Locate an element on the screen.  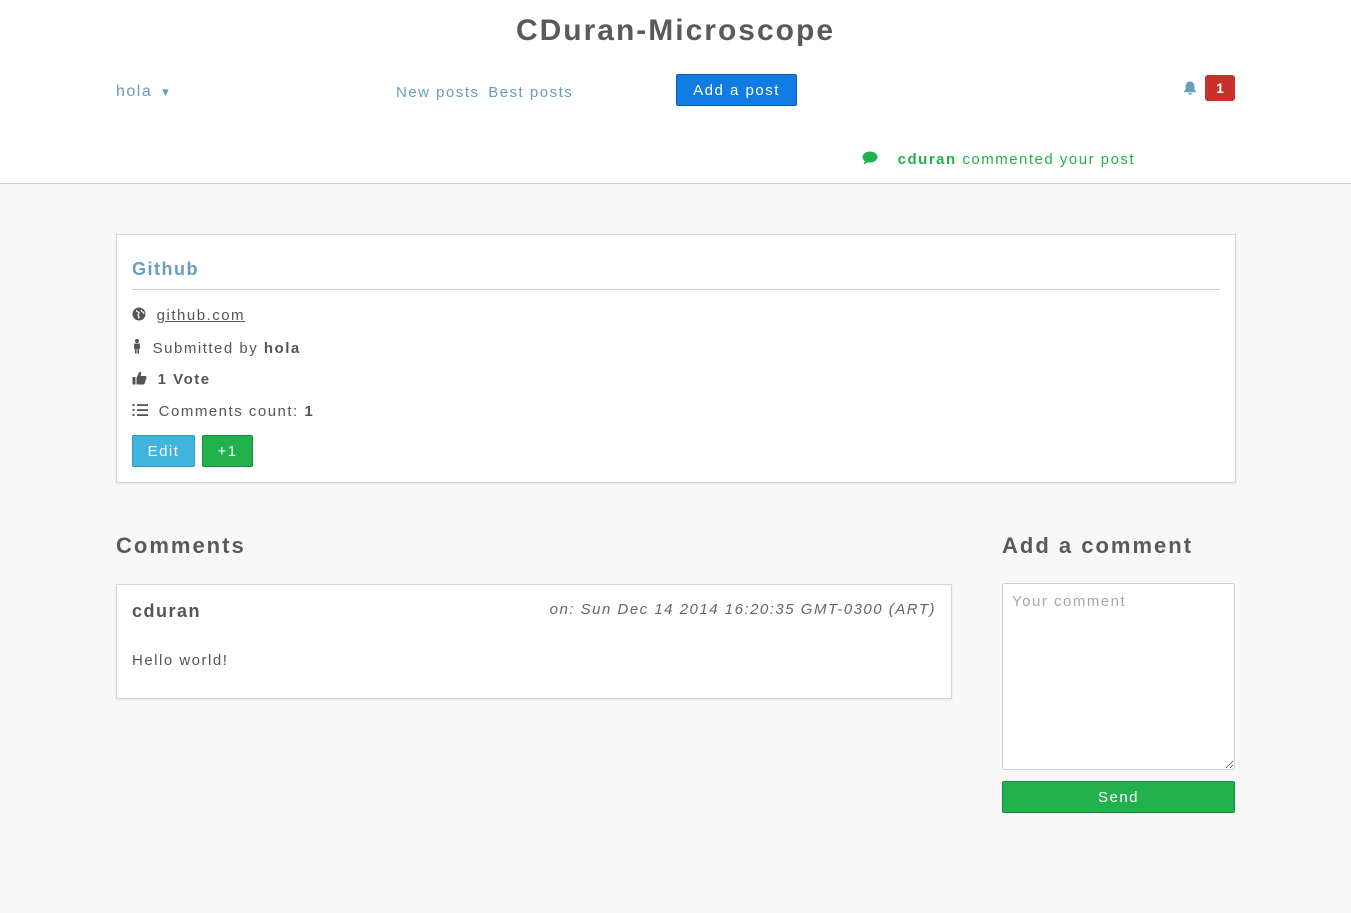
post-votes: 1 Vote is located at coordinates (184, 379).